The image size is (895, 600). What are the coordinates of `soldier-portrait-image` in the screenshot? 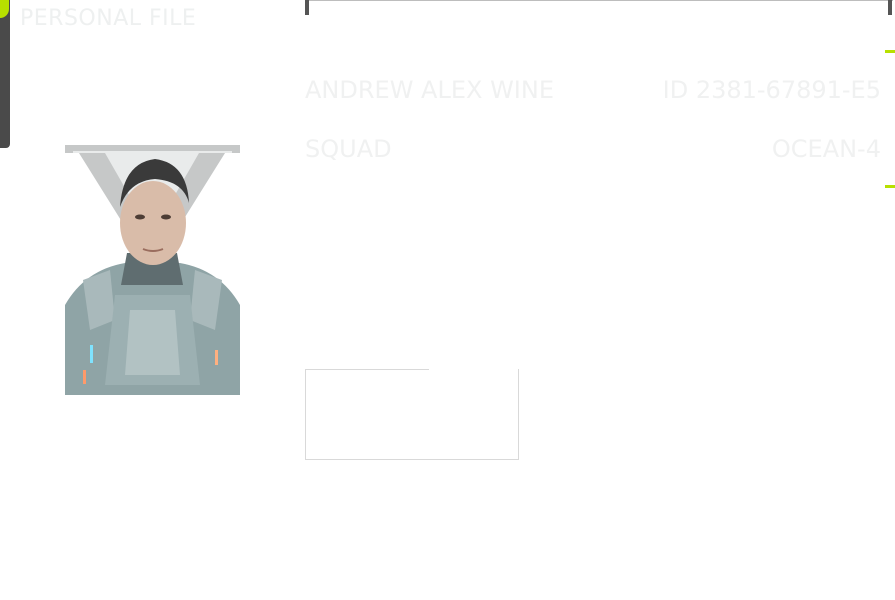 It's located at (152, 270).